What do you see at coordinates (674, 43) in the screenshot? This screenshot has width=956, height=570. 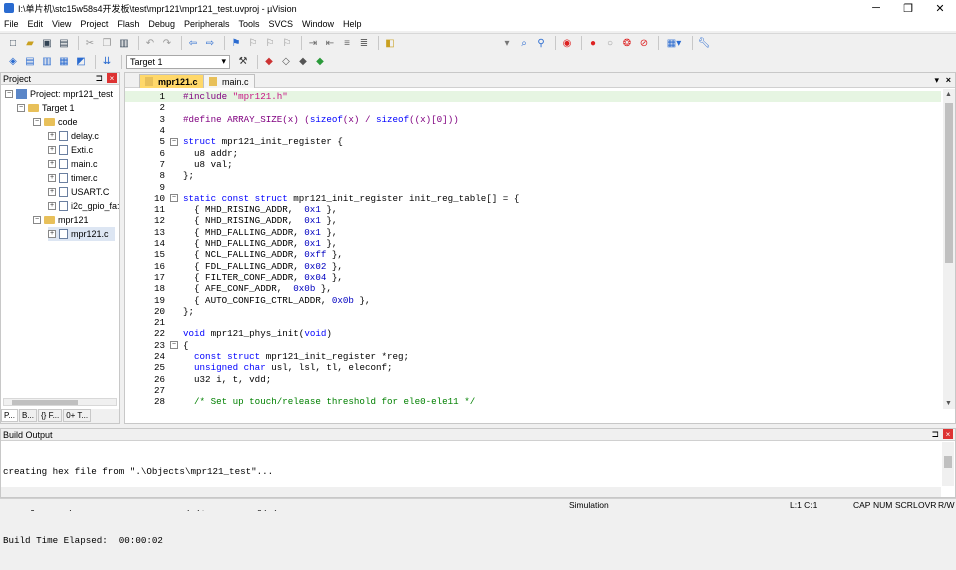 I see `window-layout-icon: ▦▾` at bounding box center [674, 43].